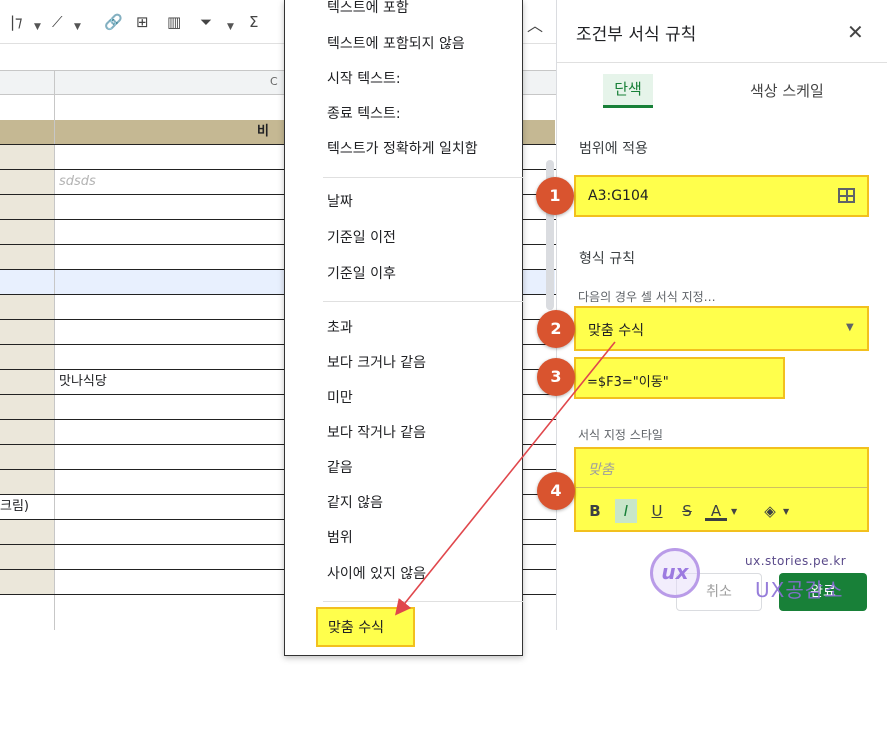  I want to click on menu-item: 같지 않음, so click(355, 503).